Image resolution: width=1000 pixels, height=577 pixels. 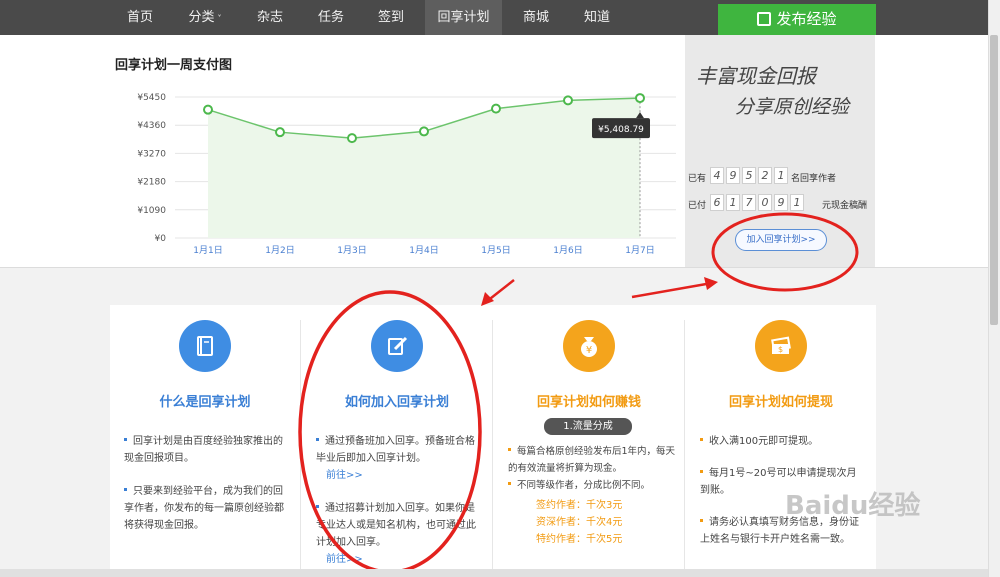 What do you see at coordinates (424, 168) in the screenshot?
I see `area-fill` at bounding box center [424, 168].